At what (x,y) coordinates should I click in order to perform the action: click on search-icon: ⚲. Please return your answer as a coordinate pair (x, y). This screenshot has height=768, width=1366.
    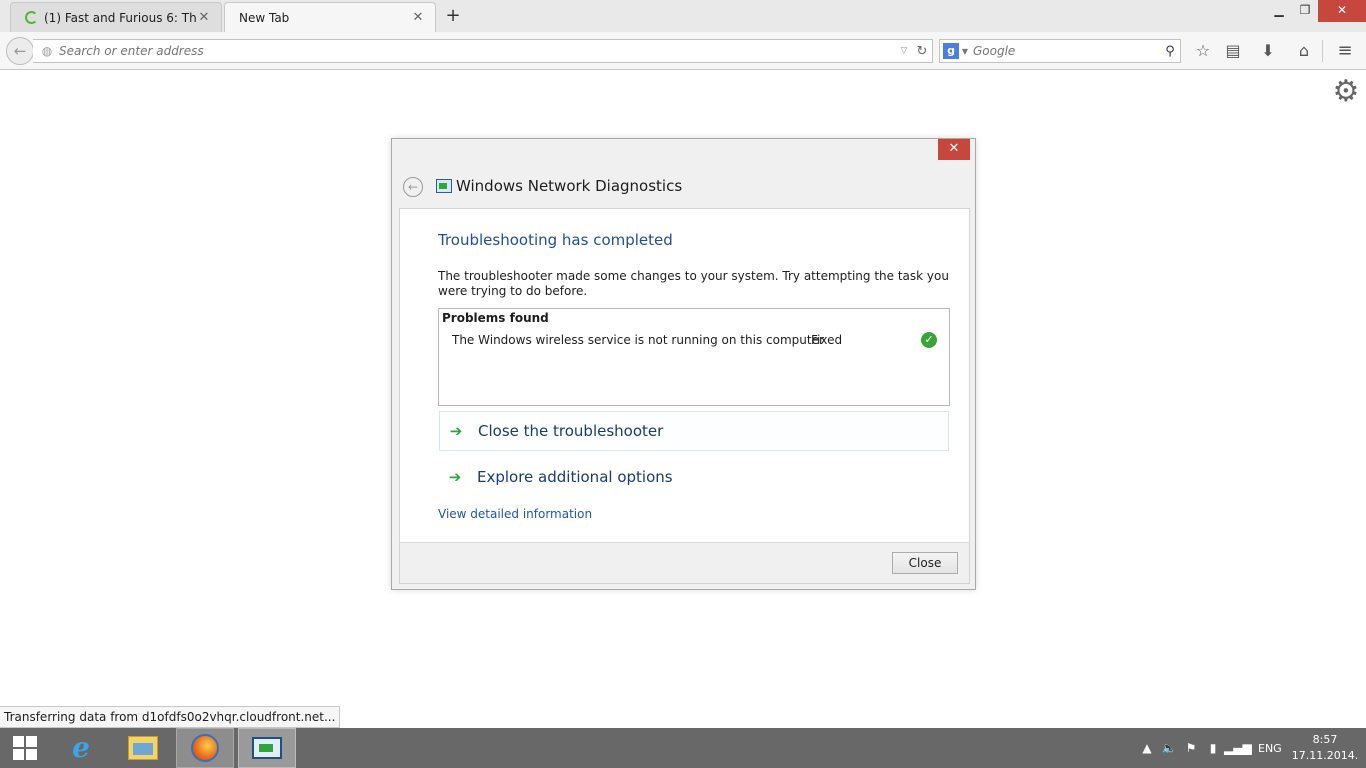
    Looking at the image, I should click on (1170, 51).